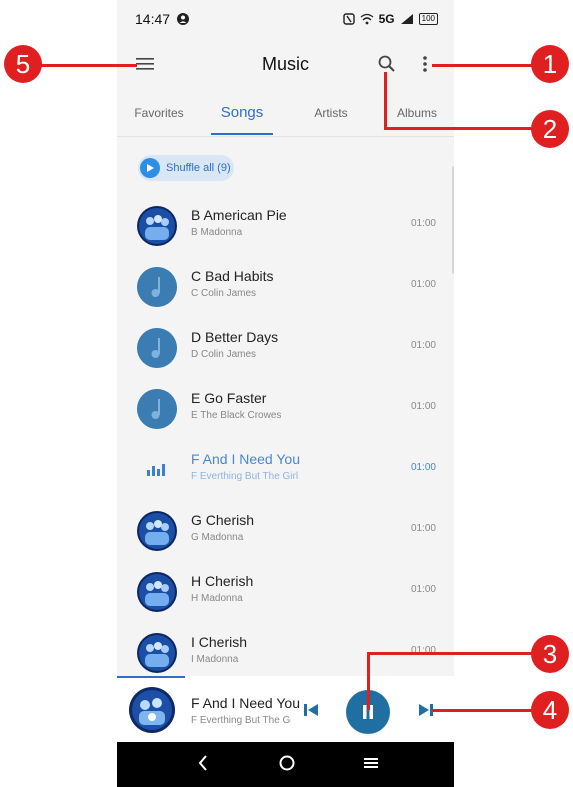 This screenshot has height=787, width=573. I want to click on wifi-icon, so click(367, 19).